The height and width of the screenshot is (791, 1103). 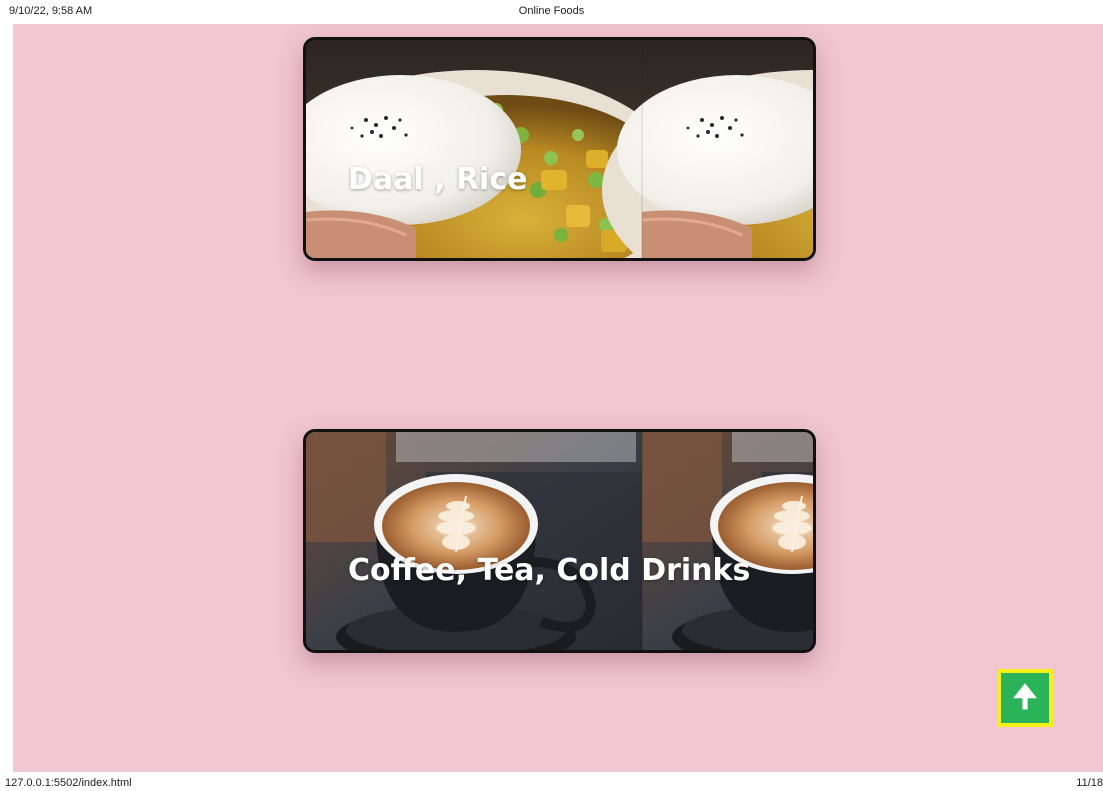 I want to click on scroll-to-top-button: 🠉, so click(x=1025, y=698).